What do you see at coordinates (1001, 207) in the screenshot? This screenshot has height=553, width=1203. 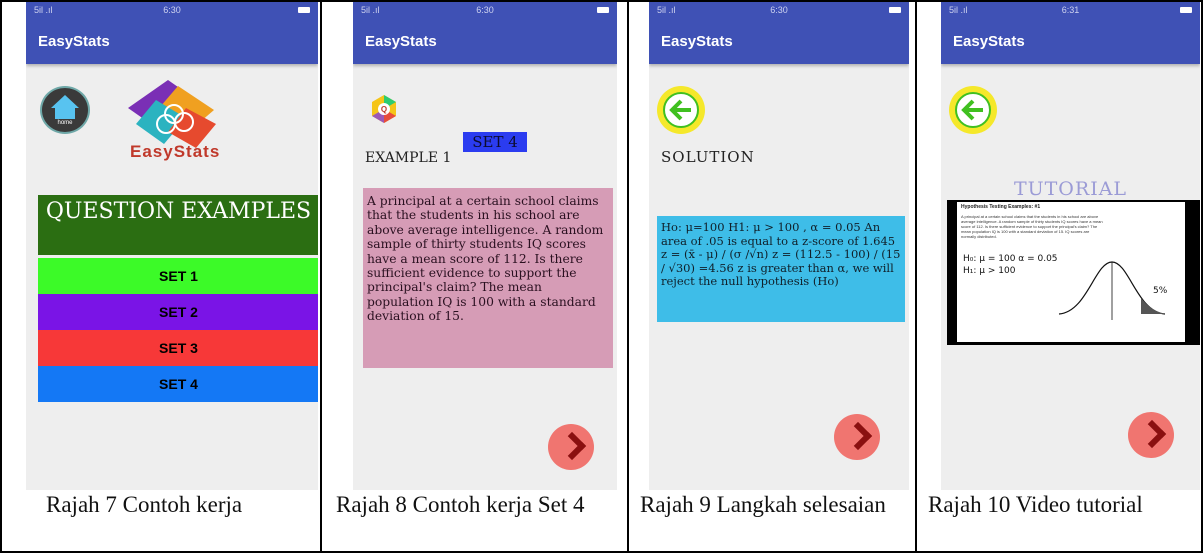 I see `video-title: Hypothesis Testing Examples: #1` at bounding box center [1001, 207].